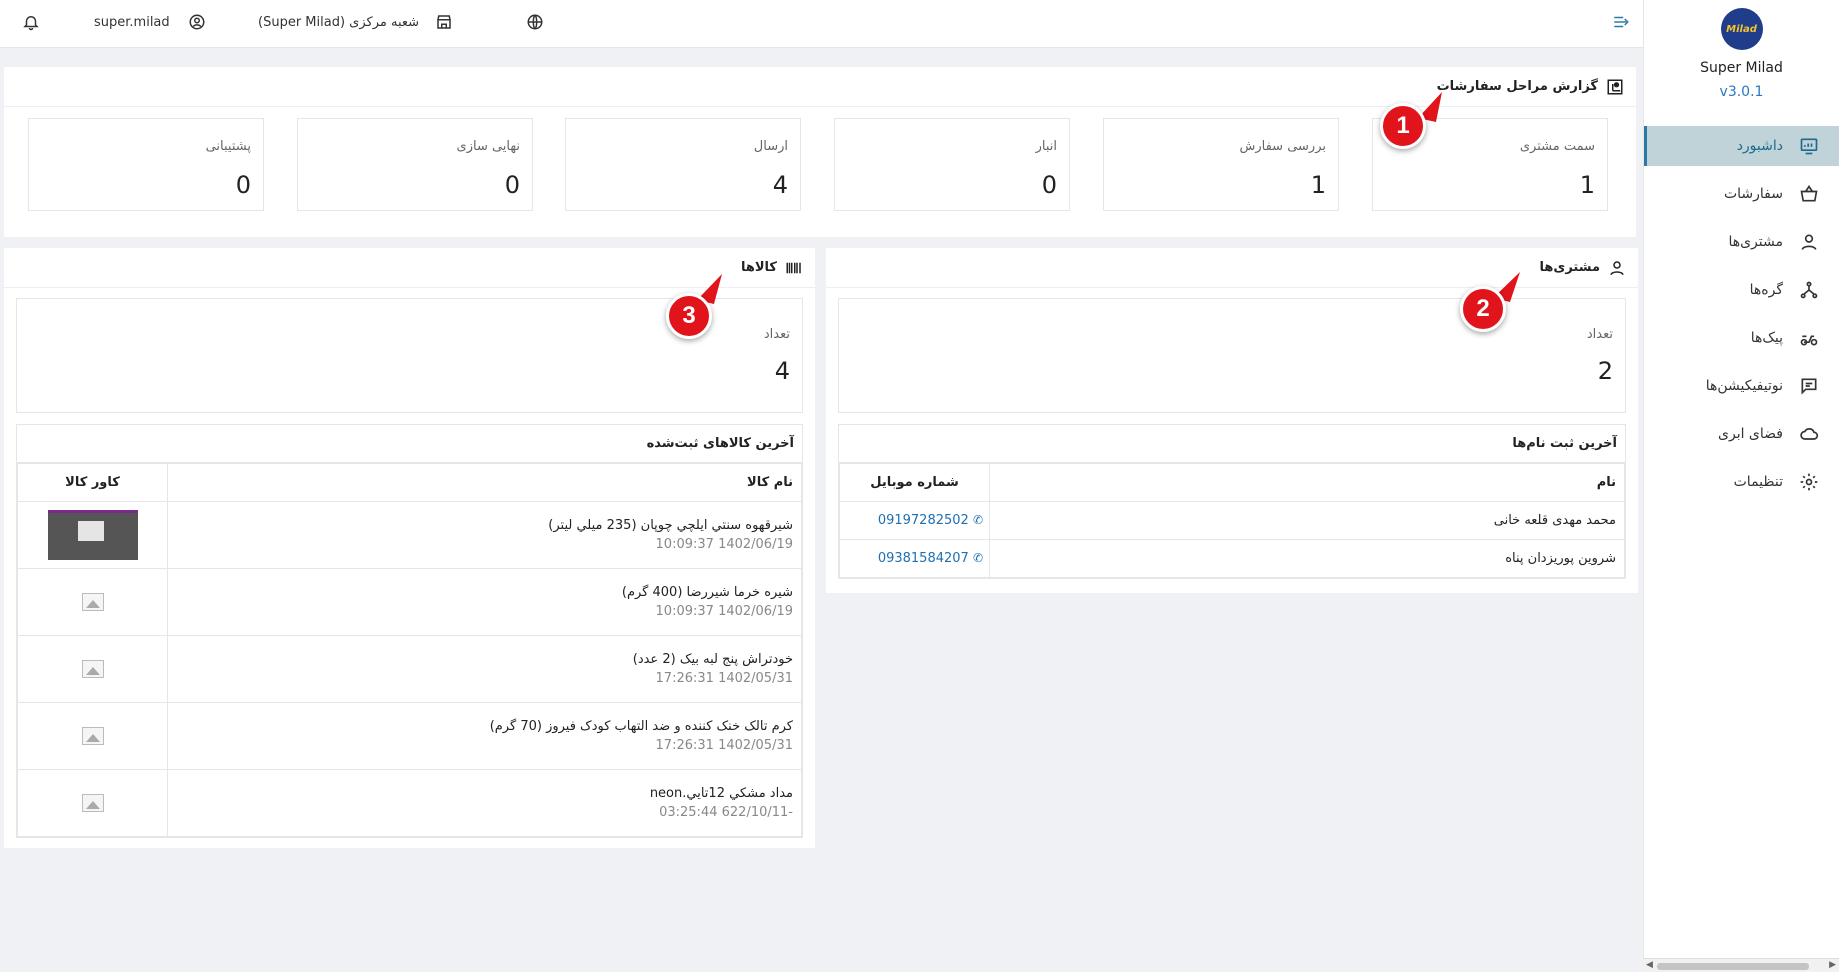 This screenshot has height=972, width=1839. I want to click on sidebar-item-label: داشبورد, so click(1759, 146).